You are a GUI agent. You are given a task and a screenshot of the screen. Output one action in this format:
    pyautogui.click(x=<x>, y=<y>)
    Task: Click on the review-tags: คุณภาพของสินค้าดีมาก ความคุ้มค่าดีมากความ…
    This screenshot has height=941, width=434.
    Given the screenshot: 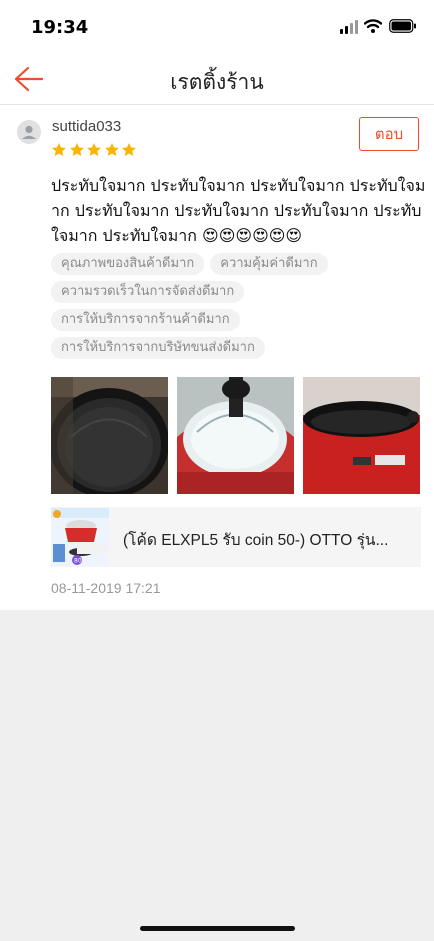 What is the action you would take?
    pyautogui.click(x=236, y=309)
    